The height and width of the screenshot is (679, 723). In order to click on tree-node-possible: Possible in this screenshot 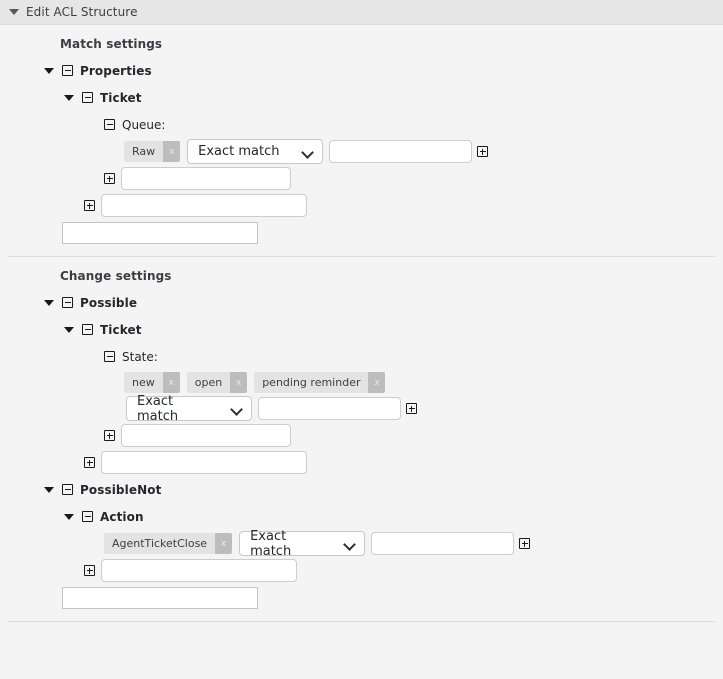, I will do `click(361, 302)`.